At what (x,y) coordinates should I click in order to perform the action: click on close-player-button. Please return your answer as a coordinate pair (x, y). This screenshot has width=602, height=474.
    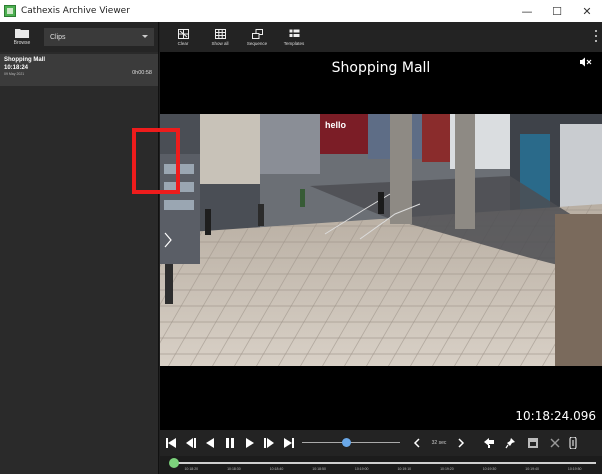
    Looking at the image, I should click on (555, 443).